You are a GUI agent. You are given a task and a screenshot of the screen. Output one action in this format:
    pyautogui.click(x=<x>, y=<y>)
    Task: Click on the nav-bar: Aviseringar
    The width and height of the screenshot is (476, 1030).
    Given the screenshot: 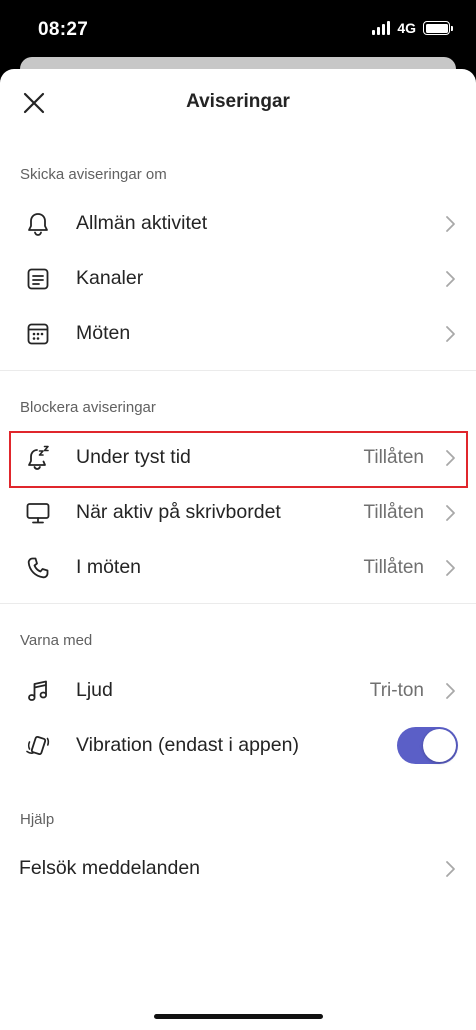 What is the action you would take?
    pyautogui.click(x=238, y=104)
    